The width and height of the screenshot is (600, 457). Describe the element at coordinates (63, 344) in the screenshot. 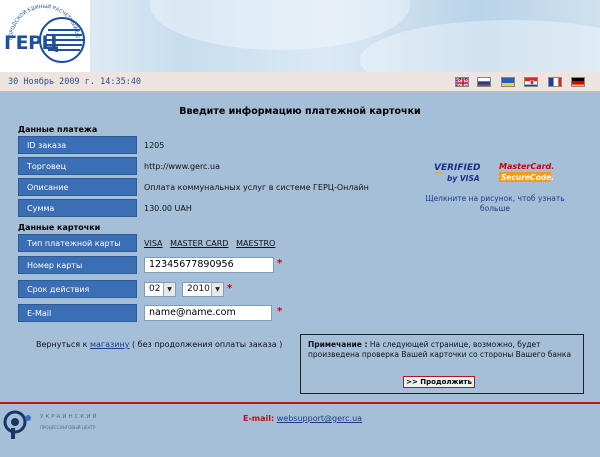

I see `return-prefix: Вернуться к` at that location.